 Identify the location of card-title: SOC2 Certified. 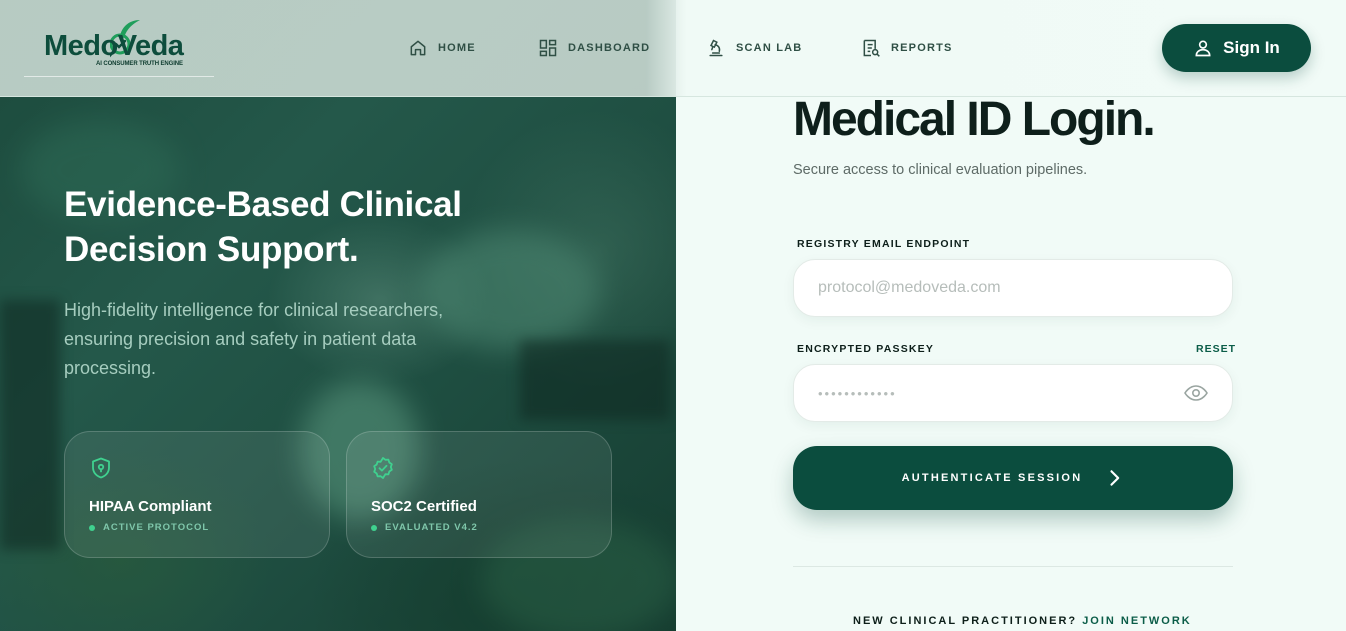
(424, 506).